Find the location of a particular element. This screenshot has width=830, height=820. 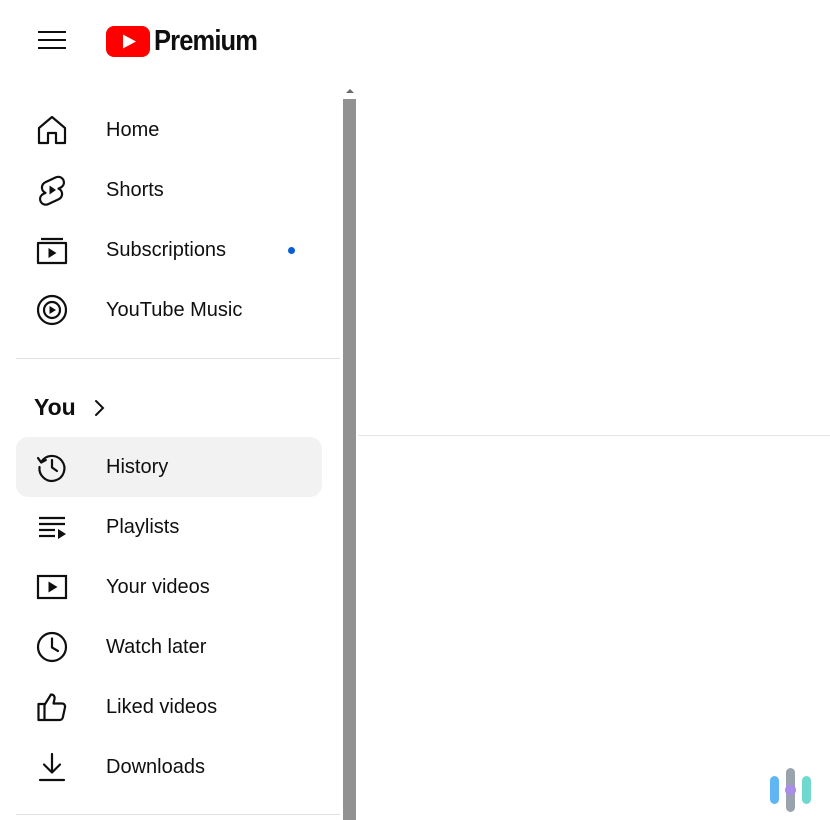

caret-up-icon is located at coordinates (350, 91).